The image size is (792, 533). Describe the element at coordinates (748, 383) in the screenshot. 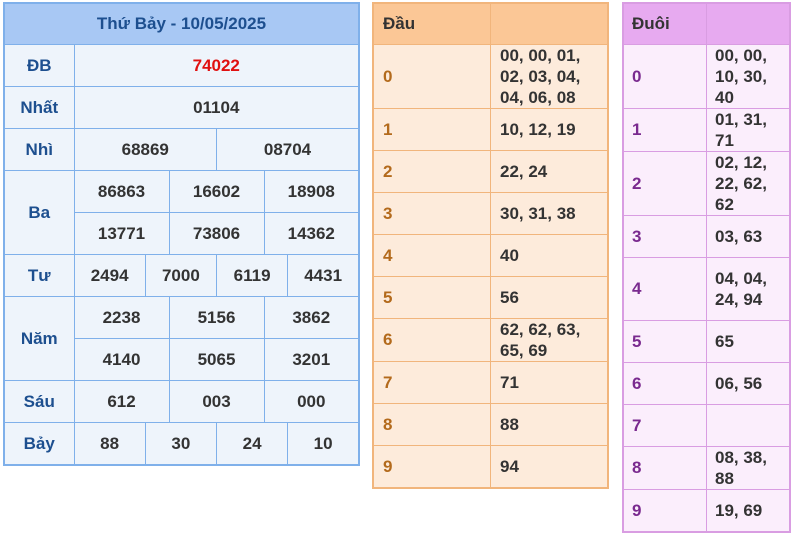

I see `tail-digit-values: 06, 56` at that location.